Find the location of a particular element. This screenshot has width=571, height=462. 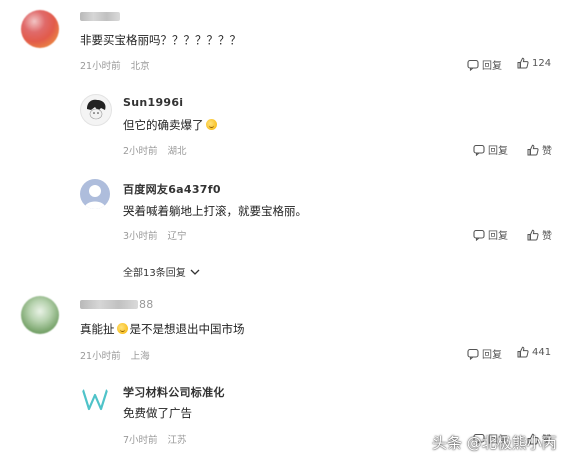

comment-location: 北京 is located at coordinates (140, 66).